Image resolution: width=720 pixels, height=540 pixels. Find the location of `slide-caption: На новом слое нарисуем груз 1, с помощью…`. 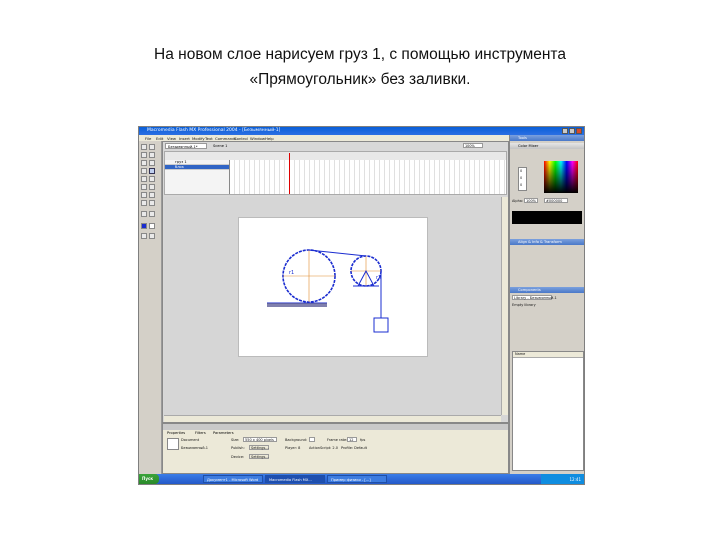

slide-caption: На новом слое нарисуем груз 1, с помощью… is located at coordinates (360, 67).